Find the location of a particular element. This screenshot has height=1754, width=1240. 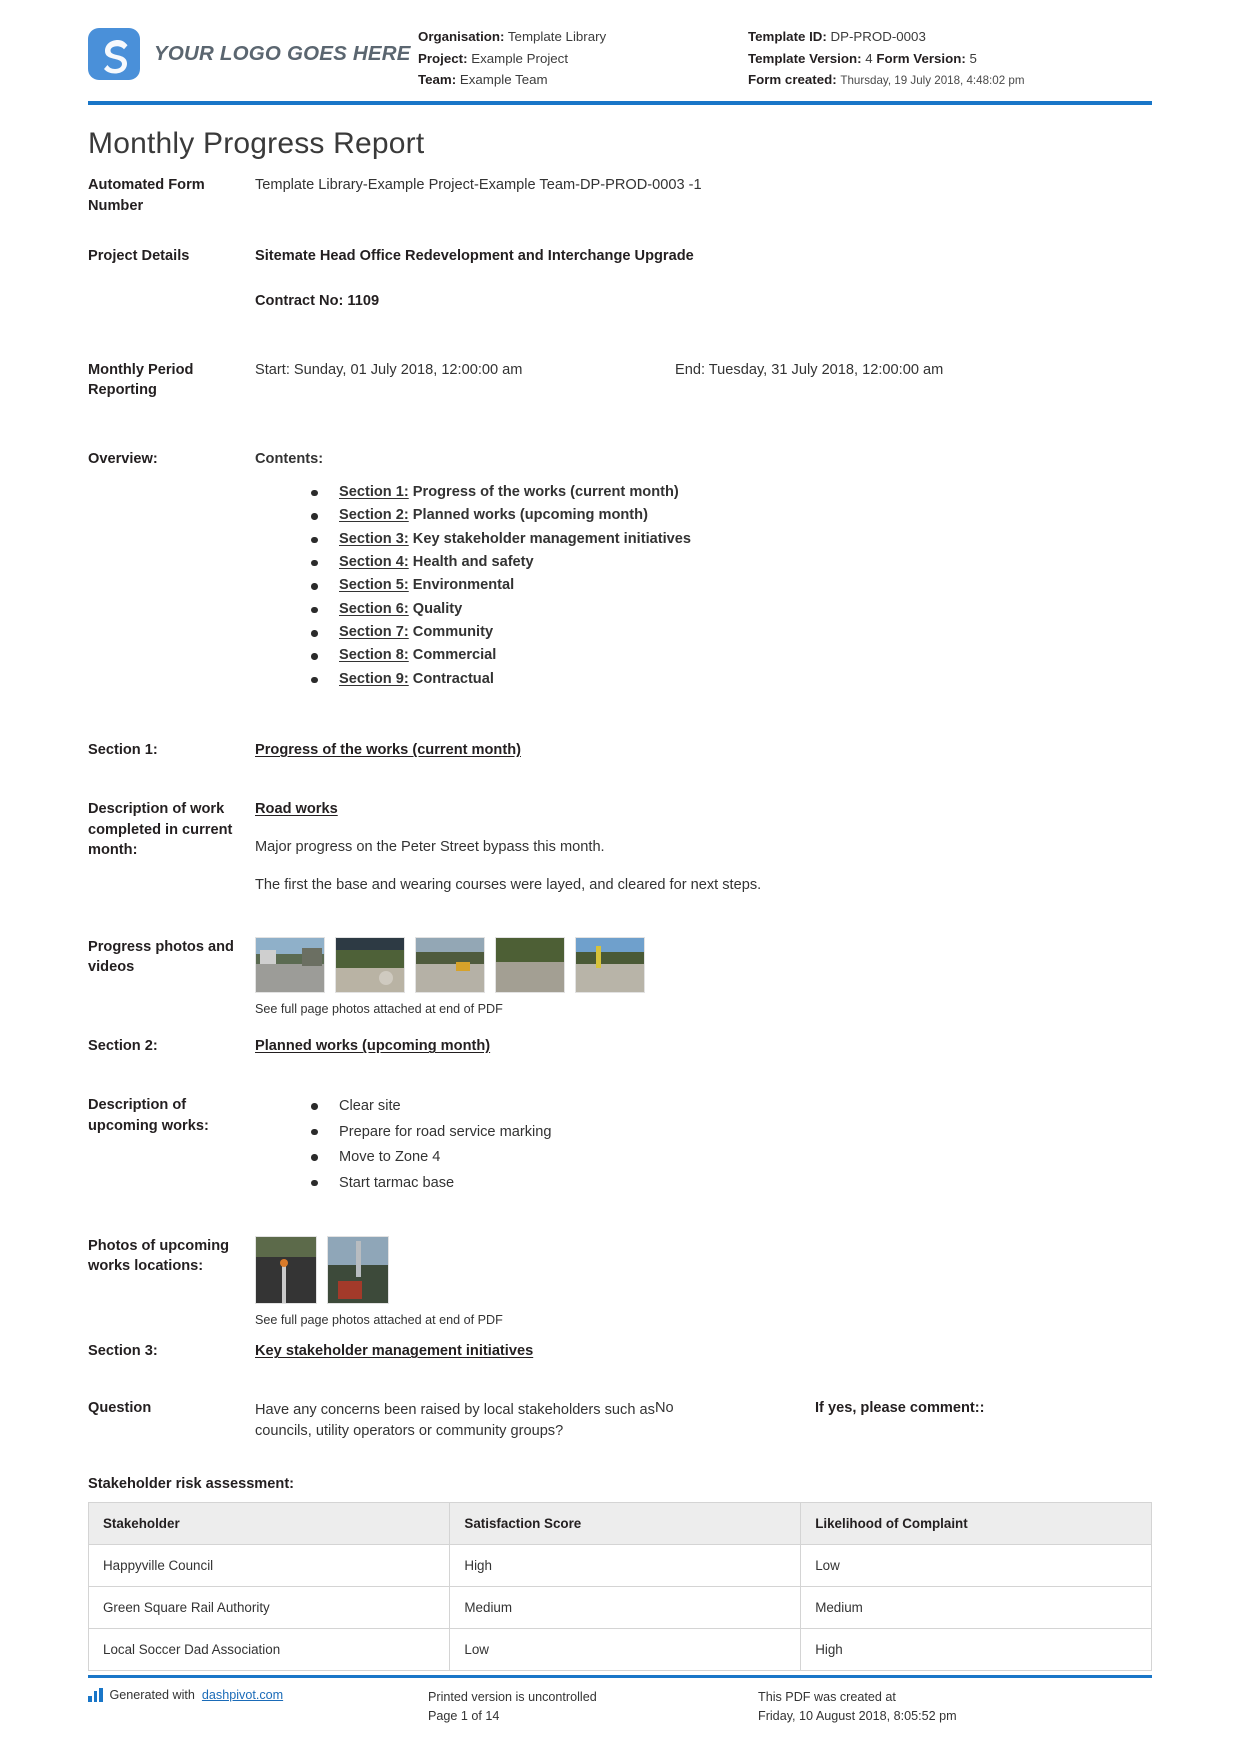

overview-label: Overview: is located at coordinates (123, 459).